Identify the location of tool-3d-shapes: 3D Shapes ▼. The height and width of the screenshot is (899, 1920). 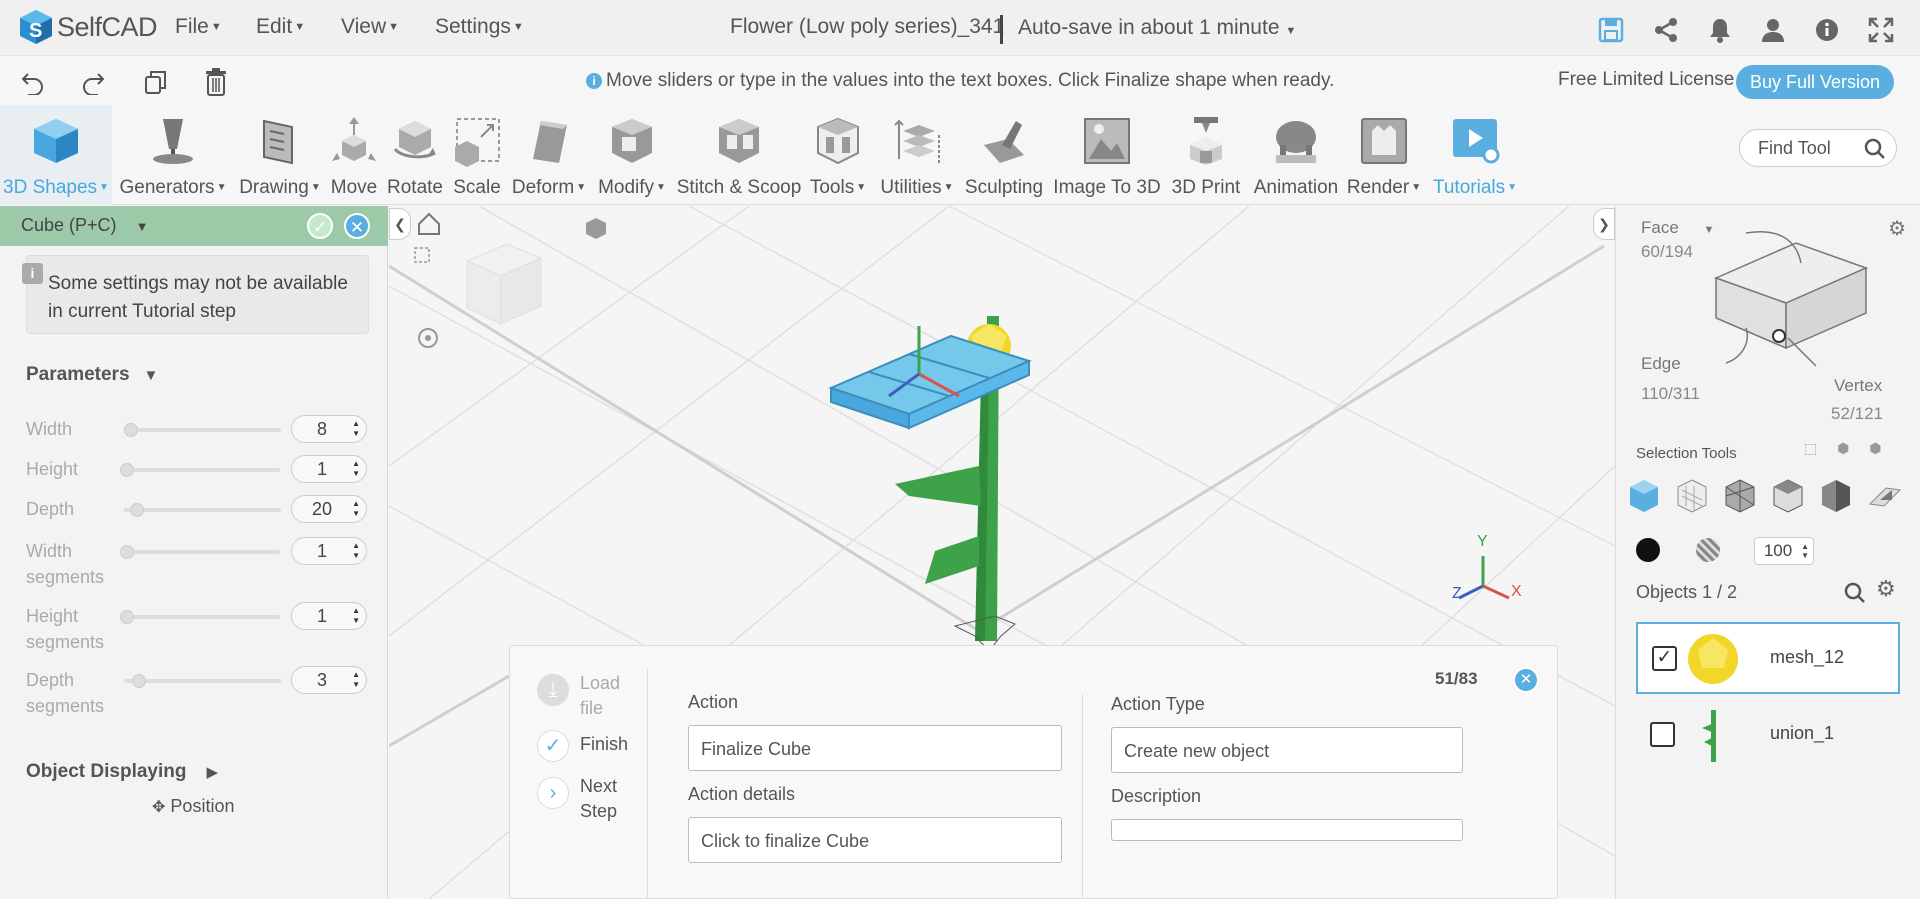
(56, 155).